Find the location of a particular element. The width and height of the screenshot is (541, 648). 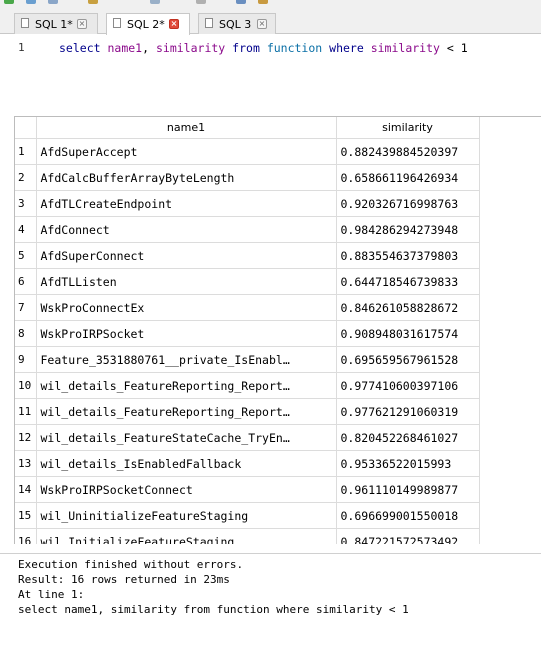

stop-icon is located at coordinates (53, 2).